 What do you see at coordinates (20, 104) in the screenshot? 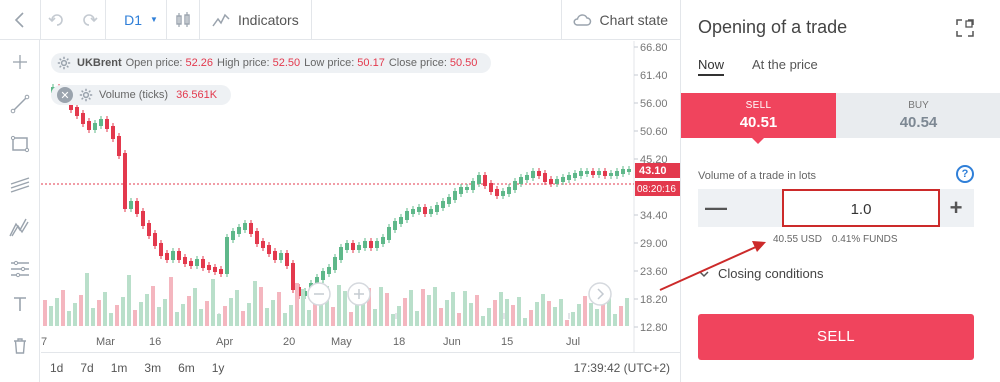
I see `trendline-tool` at bounding box center [20, 104].